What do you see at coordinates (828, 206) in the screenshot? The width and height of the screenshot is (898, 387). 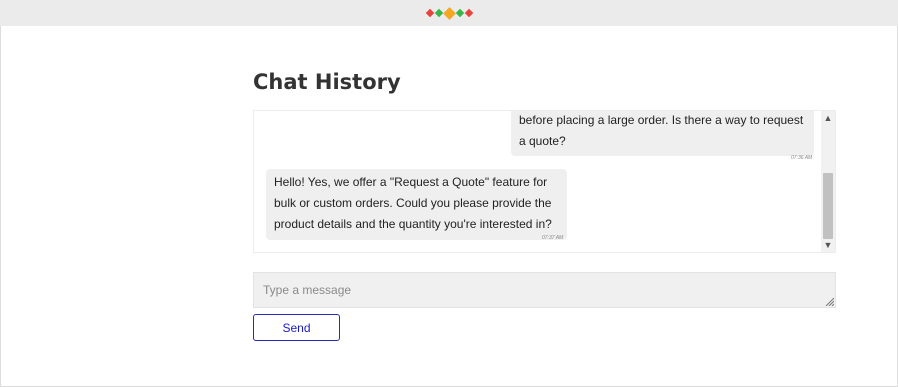 I see `scrollbar-thumb` at bounding box center [828, 206].